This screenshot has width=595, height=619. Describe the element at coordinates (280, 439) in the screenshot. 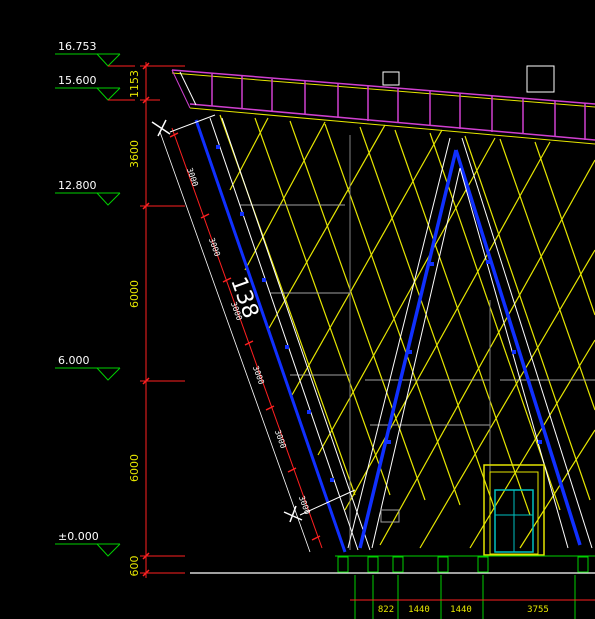

I see `slope-dim-5: 3000` at that location.